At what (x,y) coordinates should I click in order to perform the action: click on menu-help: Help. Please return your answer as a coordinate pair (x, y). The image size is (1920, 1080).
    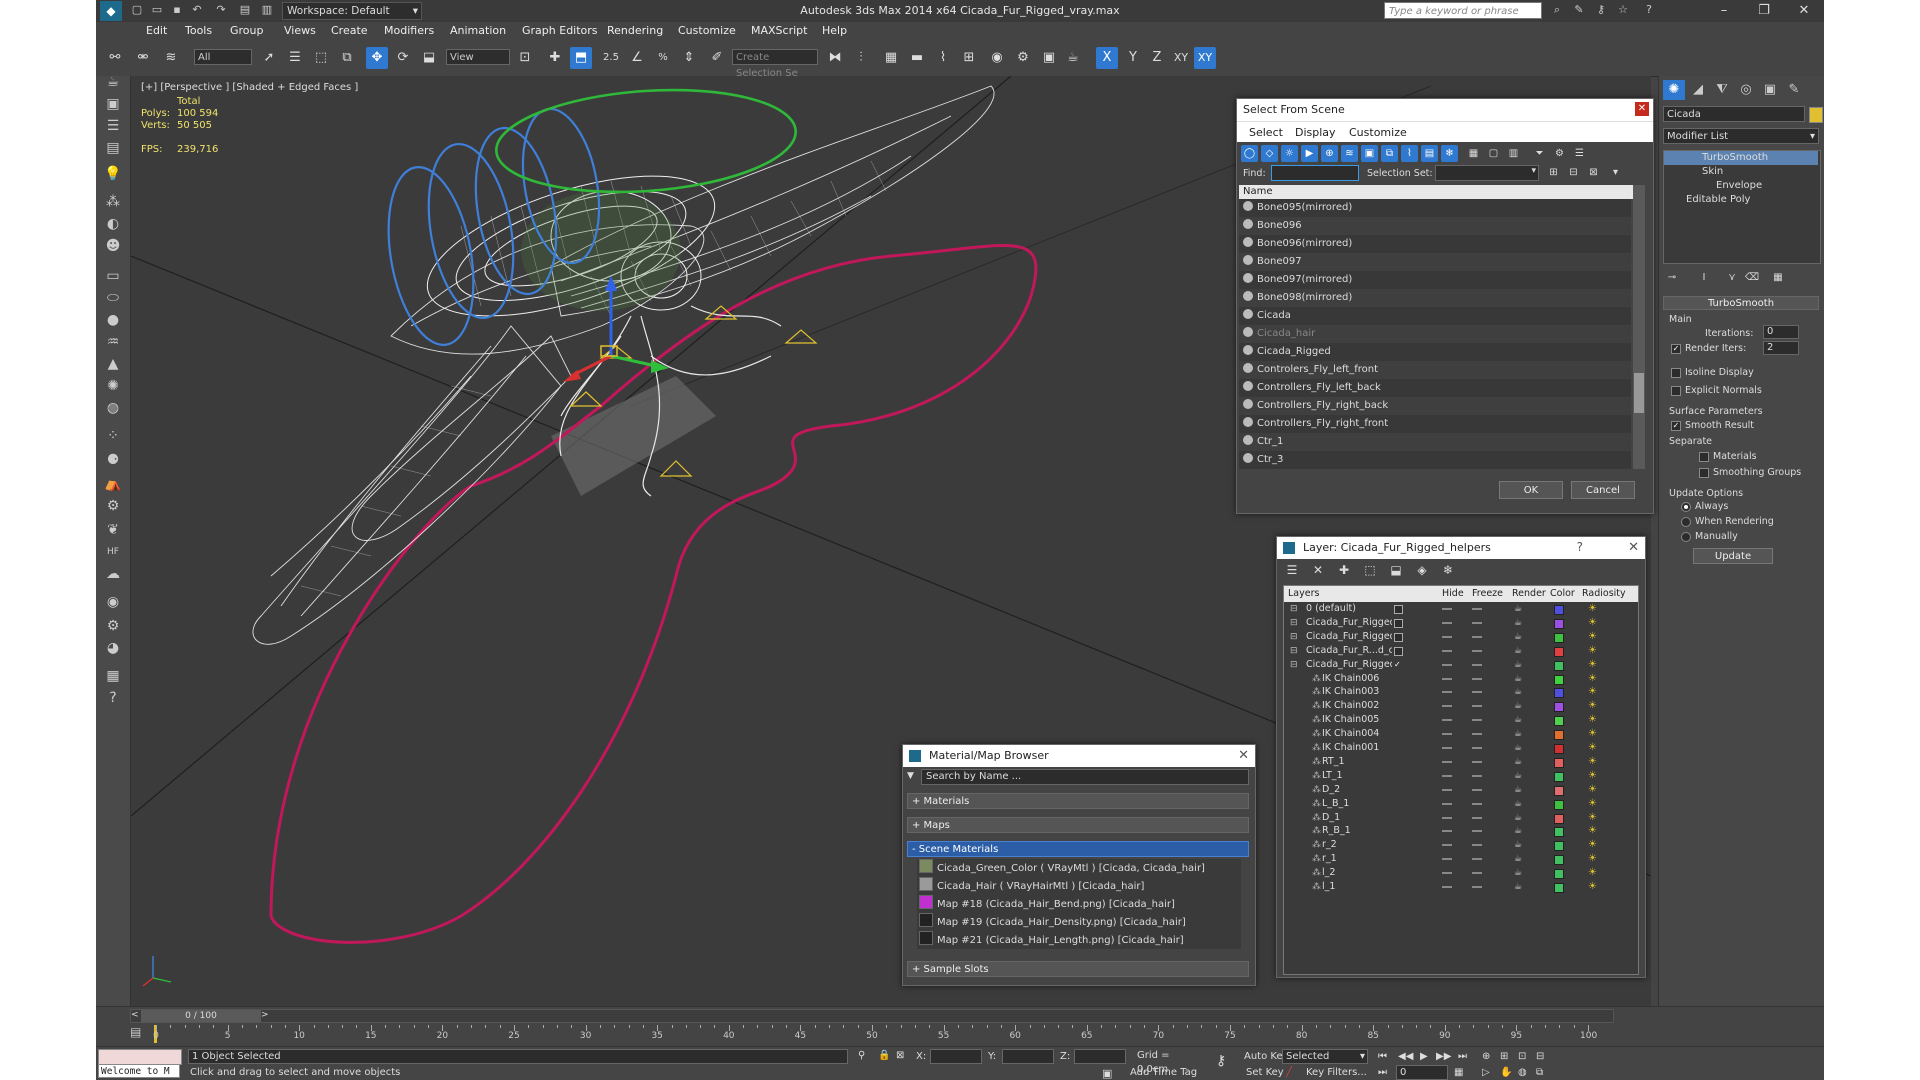
    Looking at the image, I should click on (834, 30).